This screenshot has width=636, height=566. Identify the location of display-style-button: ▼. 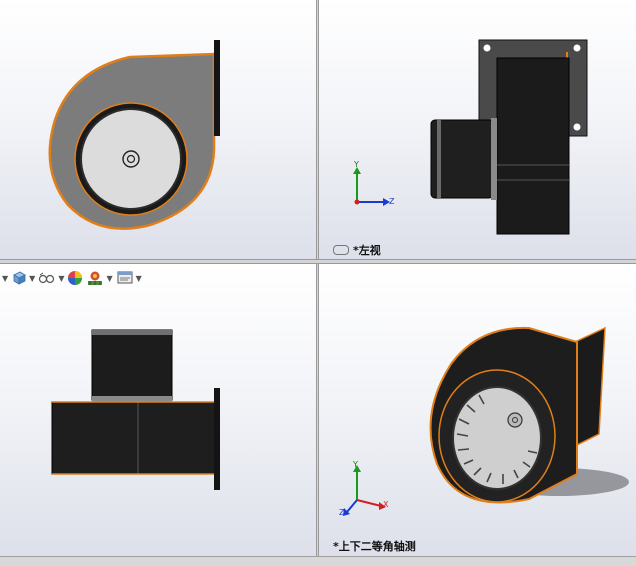
(23, 278).